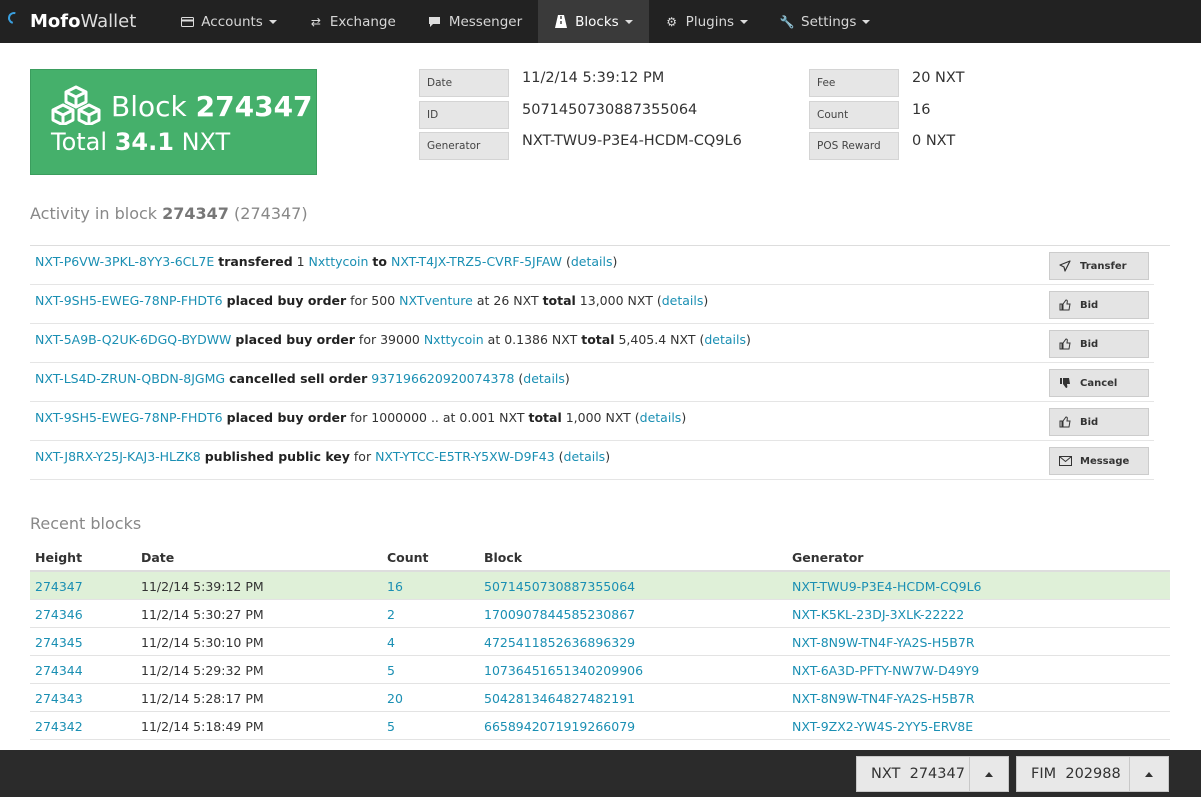 The width and height of the screenshot is (1201, 797). Describe the element at coordinates (532, 339) in the screenshot. I see `activity-text-part: at 0.1386 NXT` at that location.